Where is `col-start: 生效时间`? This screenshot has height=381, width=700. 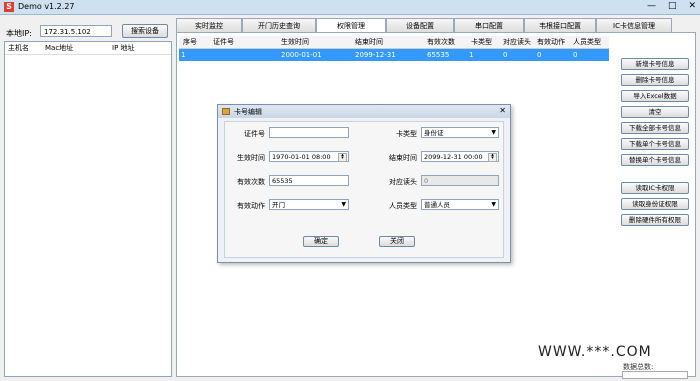
col-start: 生效时间 is located at coordinates (295, 42).